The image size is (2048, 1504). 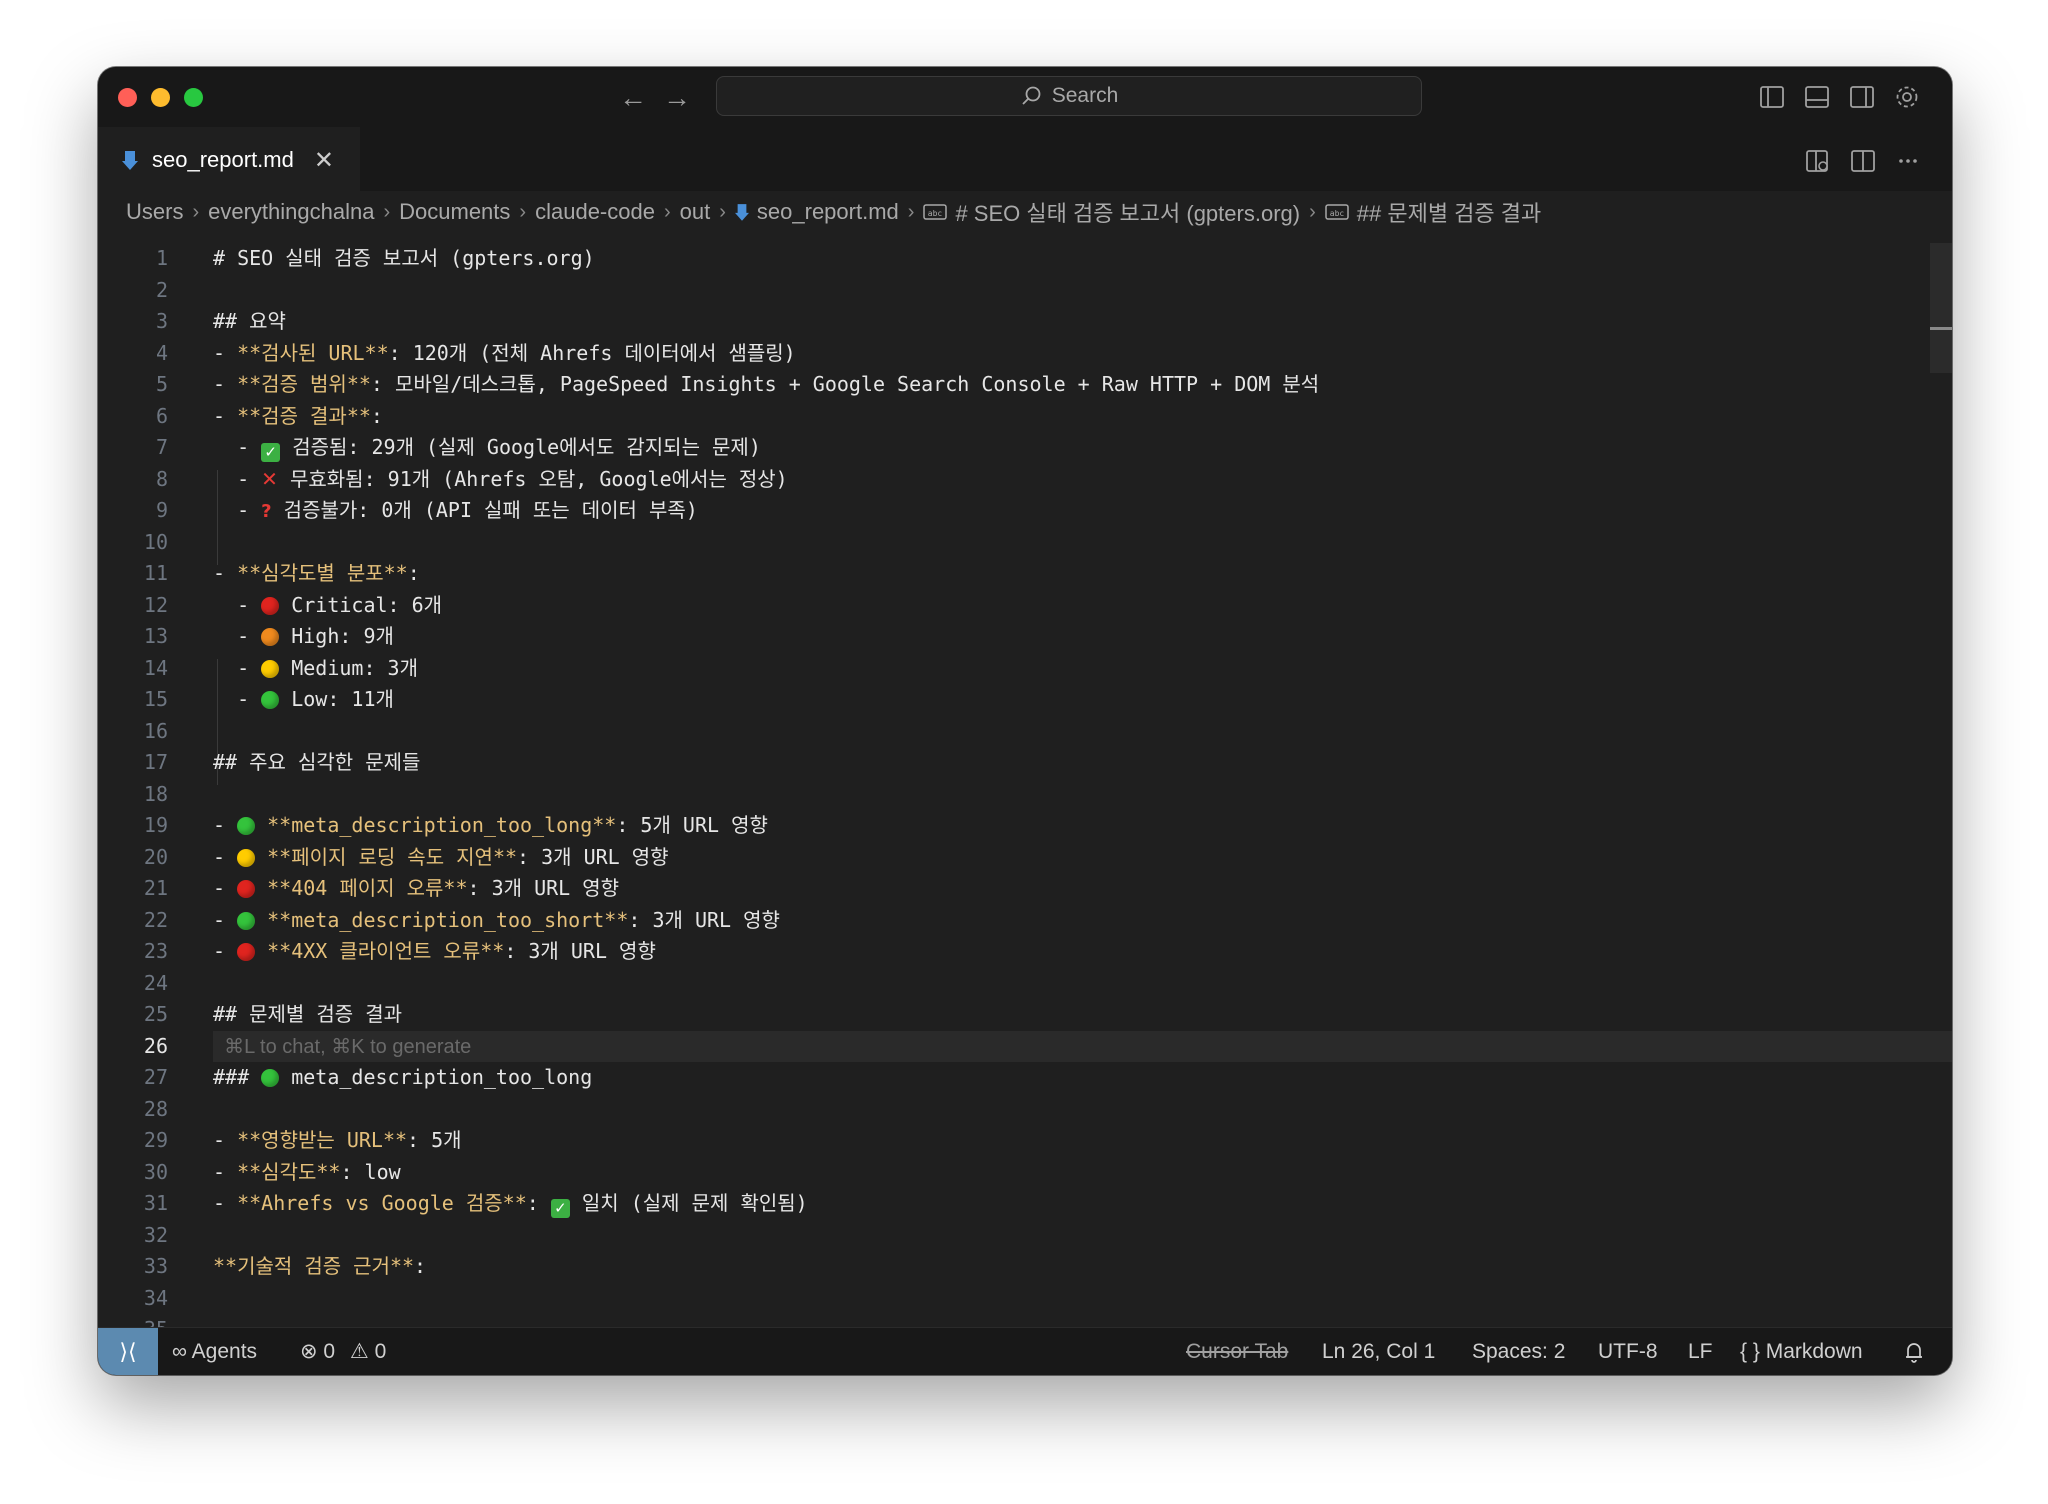 What do you see at coordinates (416, 889) in the screenshot?
I see `line-content: - **404 페이지 오류**: 3개 URL 영향` at bounding box center [416, 889].